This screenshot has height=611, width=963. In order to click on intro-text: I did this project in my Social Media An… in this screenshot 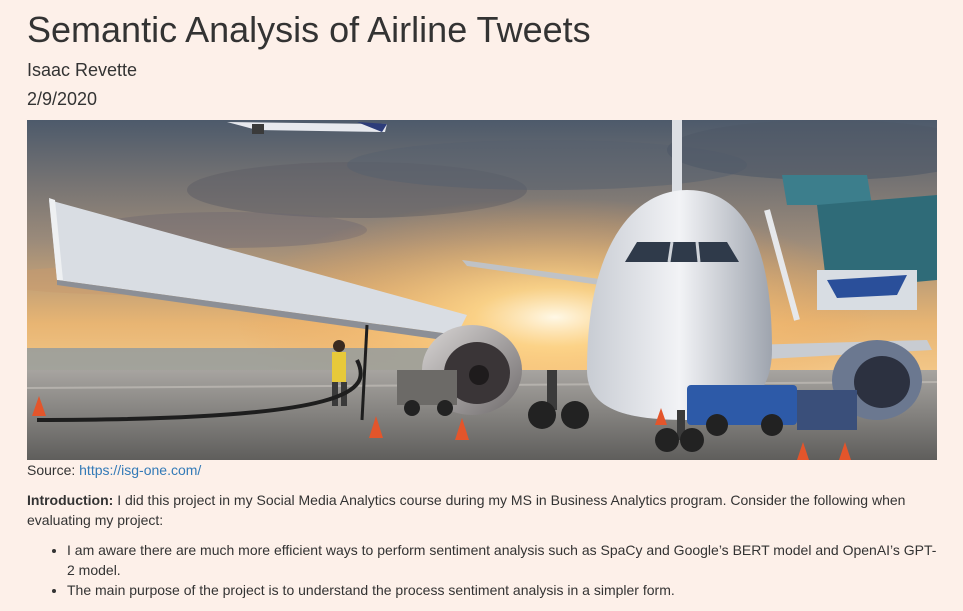, I will do `click(466, 510)`.